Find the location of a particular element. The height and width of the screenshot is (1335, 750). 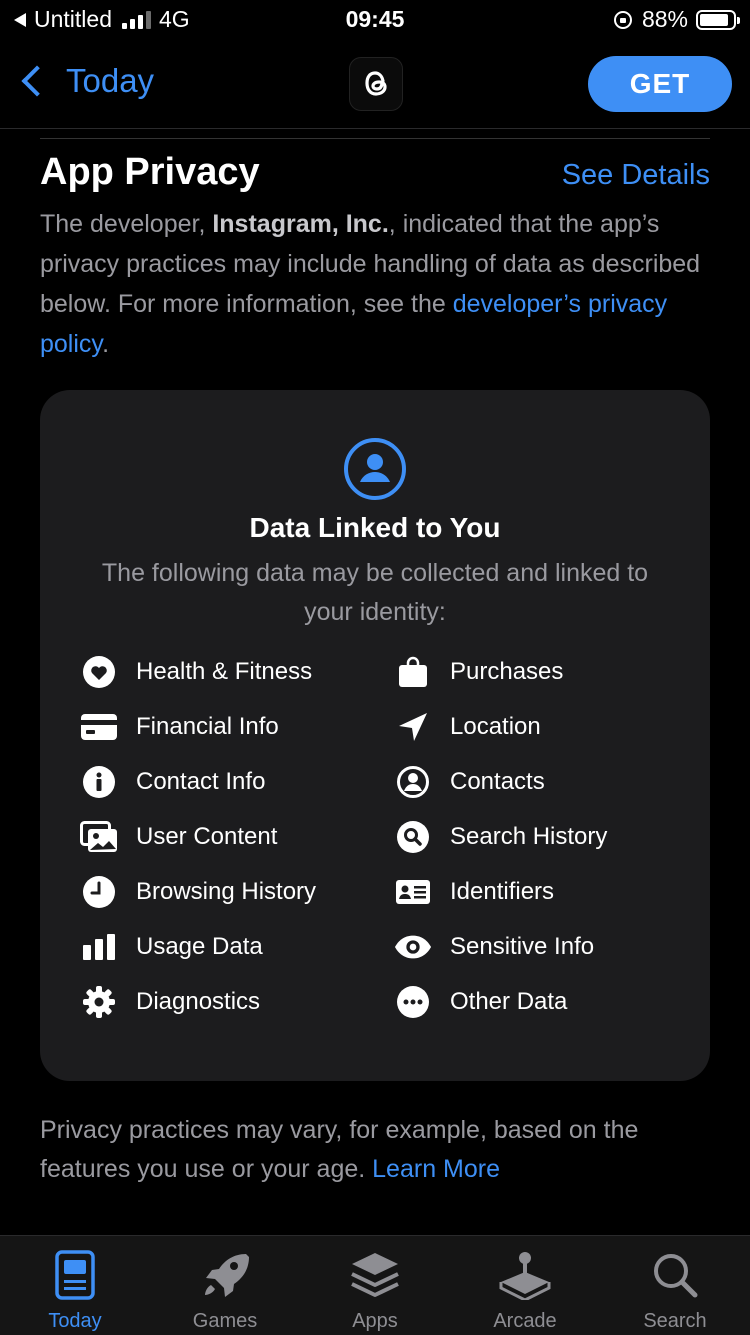

tab-label: Today is located at coordinates (75, 1321).